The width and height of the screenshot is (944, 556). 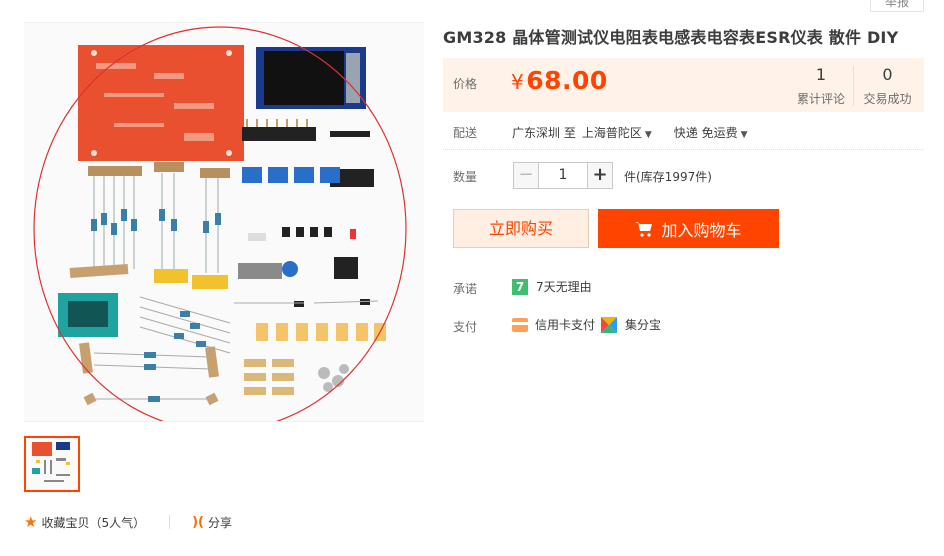 I want to click on credit-card-icon, so click(x=520, y=324).